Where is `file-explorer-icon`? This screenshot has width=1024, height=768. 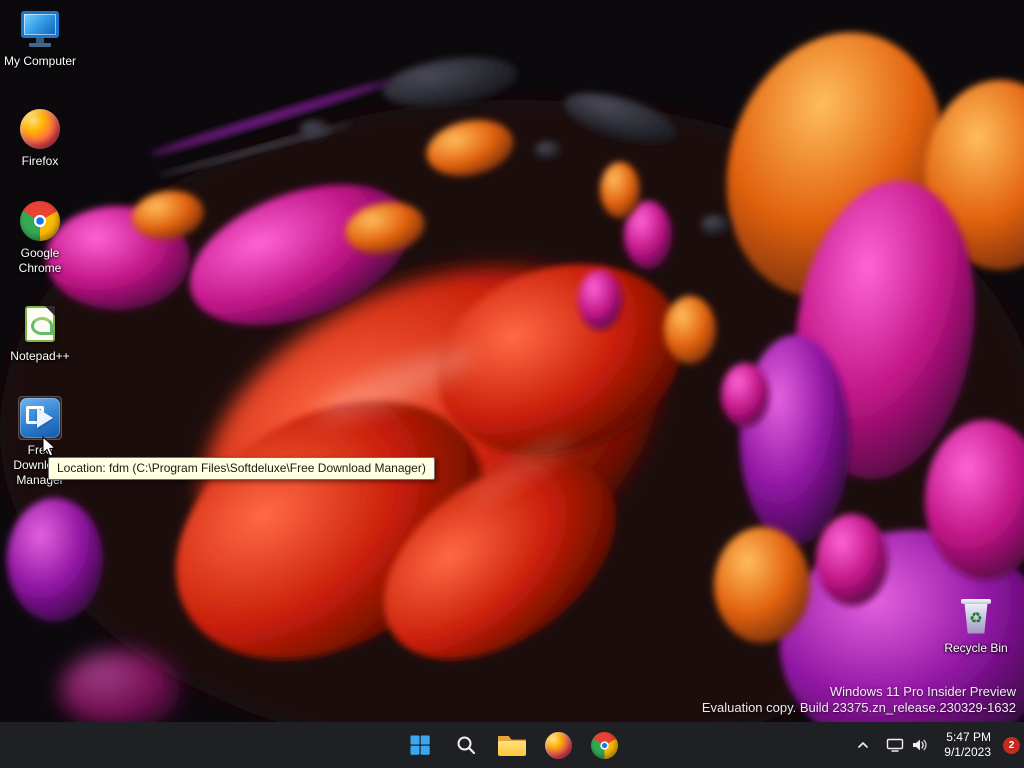
file-explorer-icon is located at coordinates (512, 745).